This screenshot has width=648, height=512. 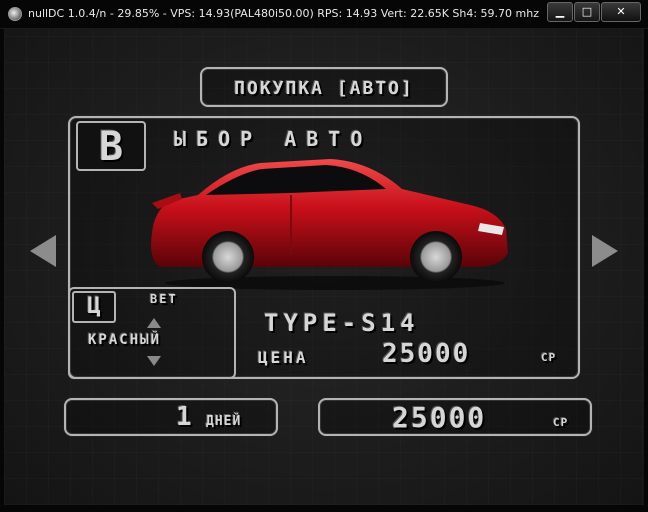 I want to click on app-icon, so click(x=15, y=14).